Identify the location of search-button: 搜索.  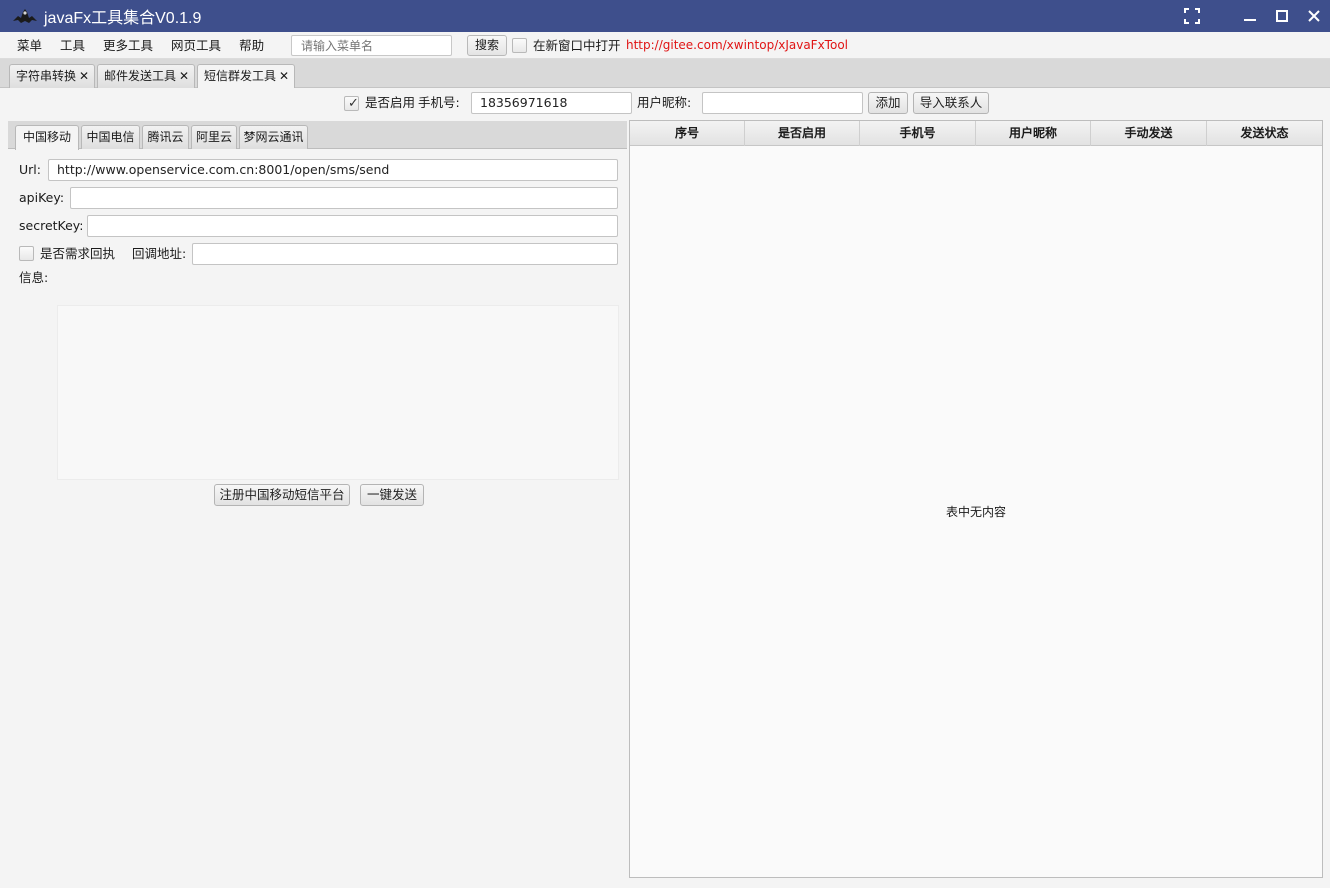
(487, 45).